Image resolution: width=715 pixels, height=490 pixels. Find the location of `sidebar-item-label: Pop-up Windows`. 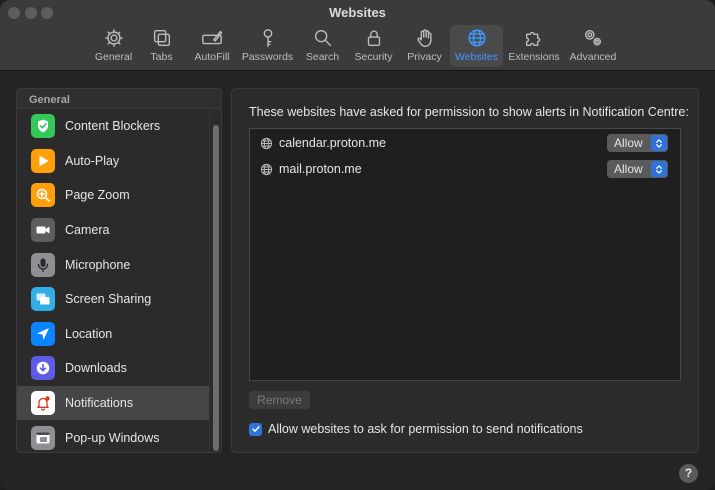

sidebar-item-label: Pop-up Windows is located at coordinates (112, 437).